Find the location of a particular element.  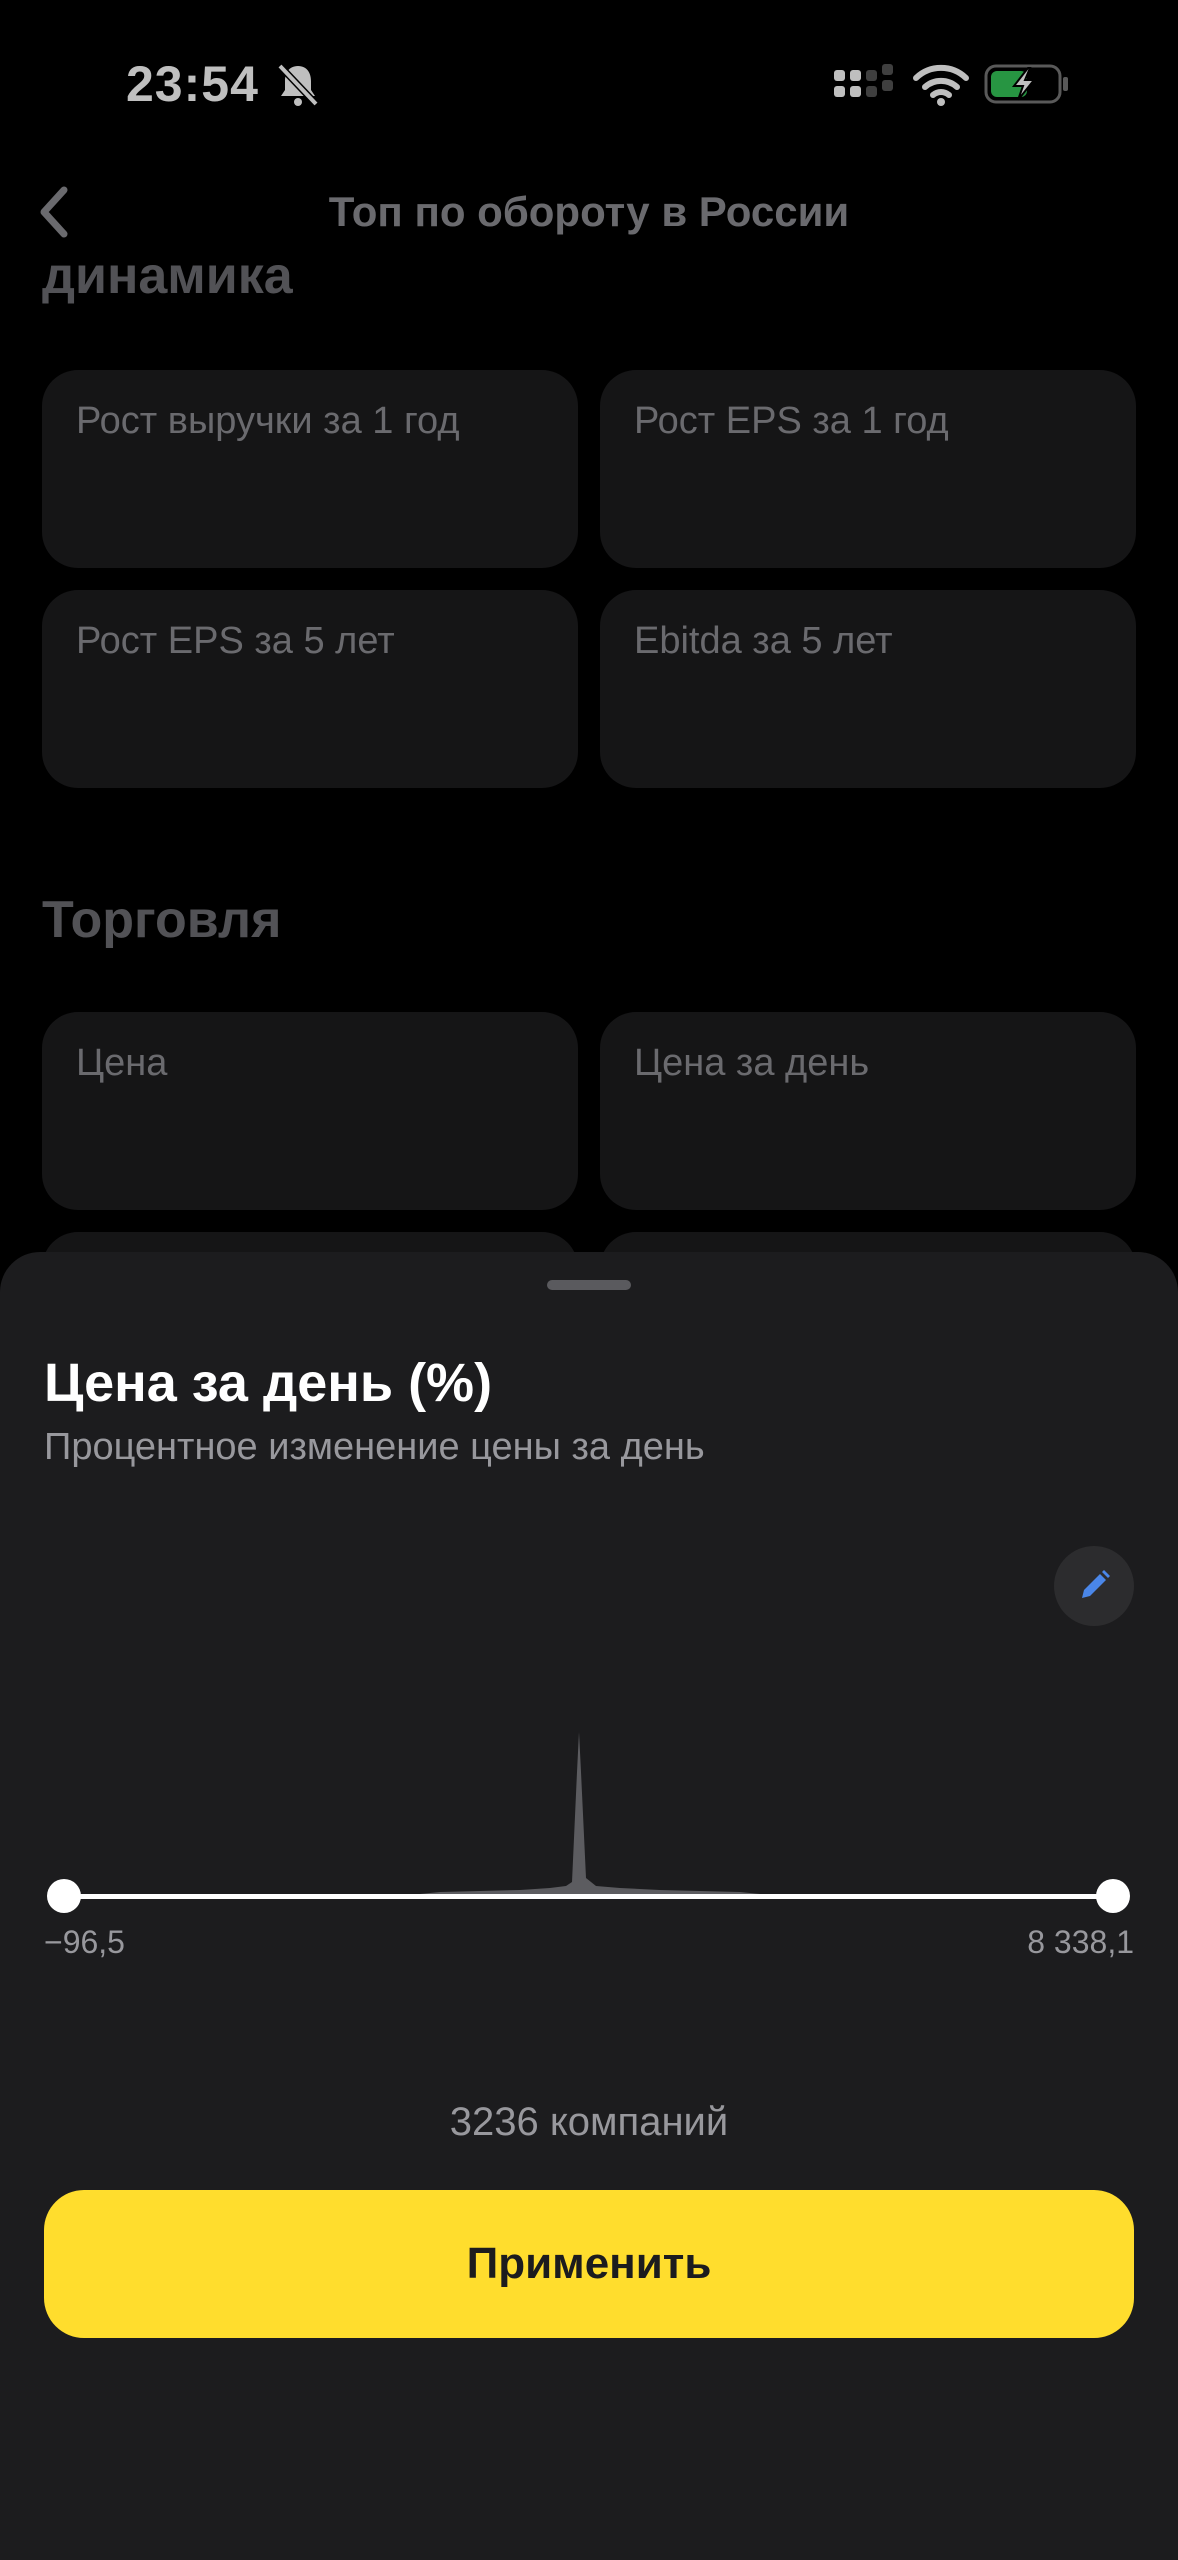

range-slider-track is located at coordinates (589, 1896).